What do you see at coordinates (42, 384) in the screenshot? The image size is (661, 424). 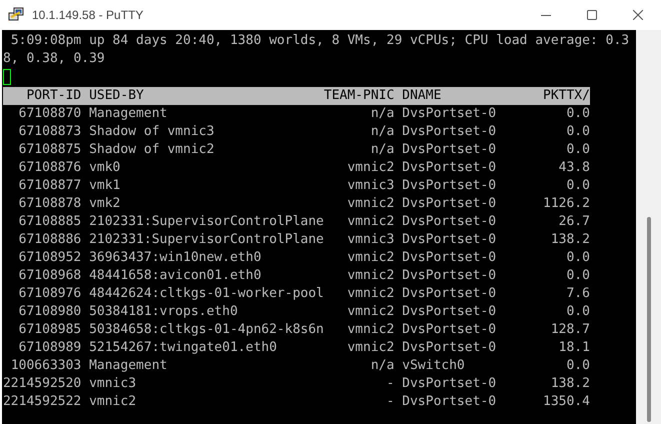 I see `table-cell: 2214592520` at bounding box center [42, 384].